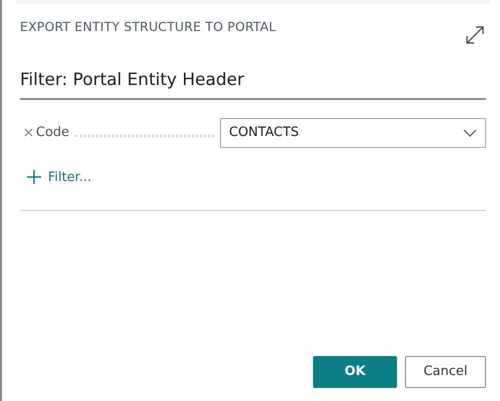 Image resolution: width=500 pixels, height=401 pixels. I want to click on filter-heading: Filter: Portal Entity Header, so click(253, 84).